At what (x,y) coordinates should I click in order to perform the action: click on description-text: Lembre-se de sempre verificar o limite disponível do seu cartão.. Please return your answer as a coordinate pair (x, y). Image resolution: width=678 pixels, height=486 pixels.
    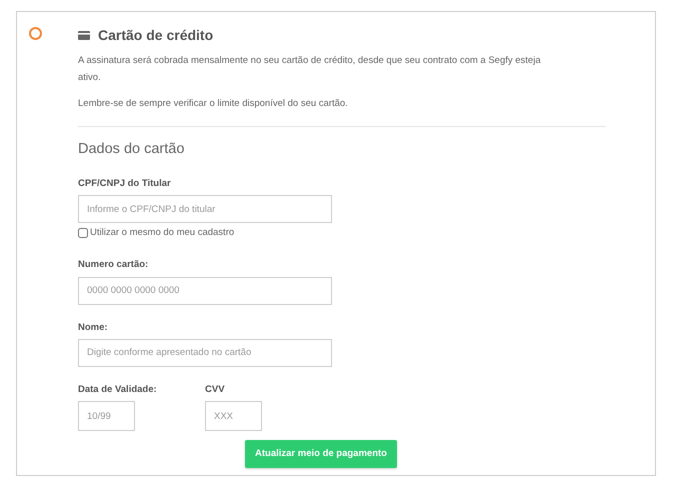
    Looking at the image, I should click on (213, 104).